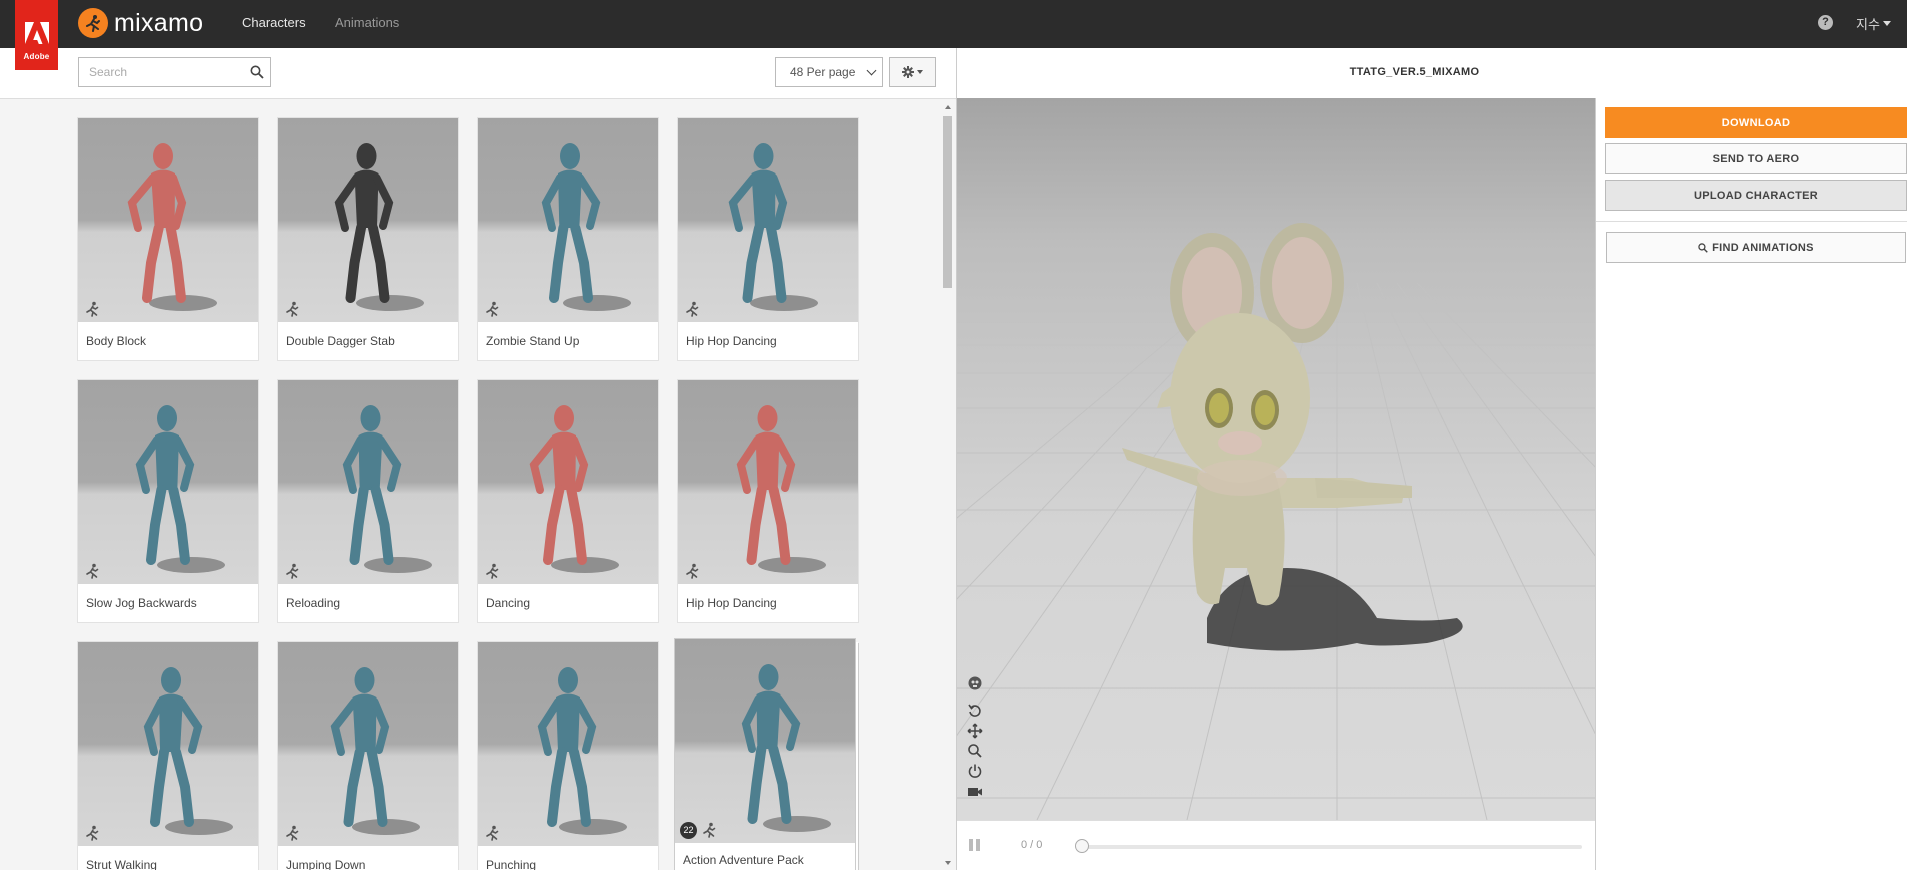 This screenshot has height=870, width=1907. I want to click on animation-card: Strut Walking, so click(168, 756).